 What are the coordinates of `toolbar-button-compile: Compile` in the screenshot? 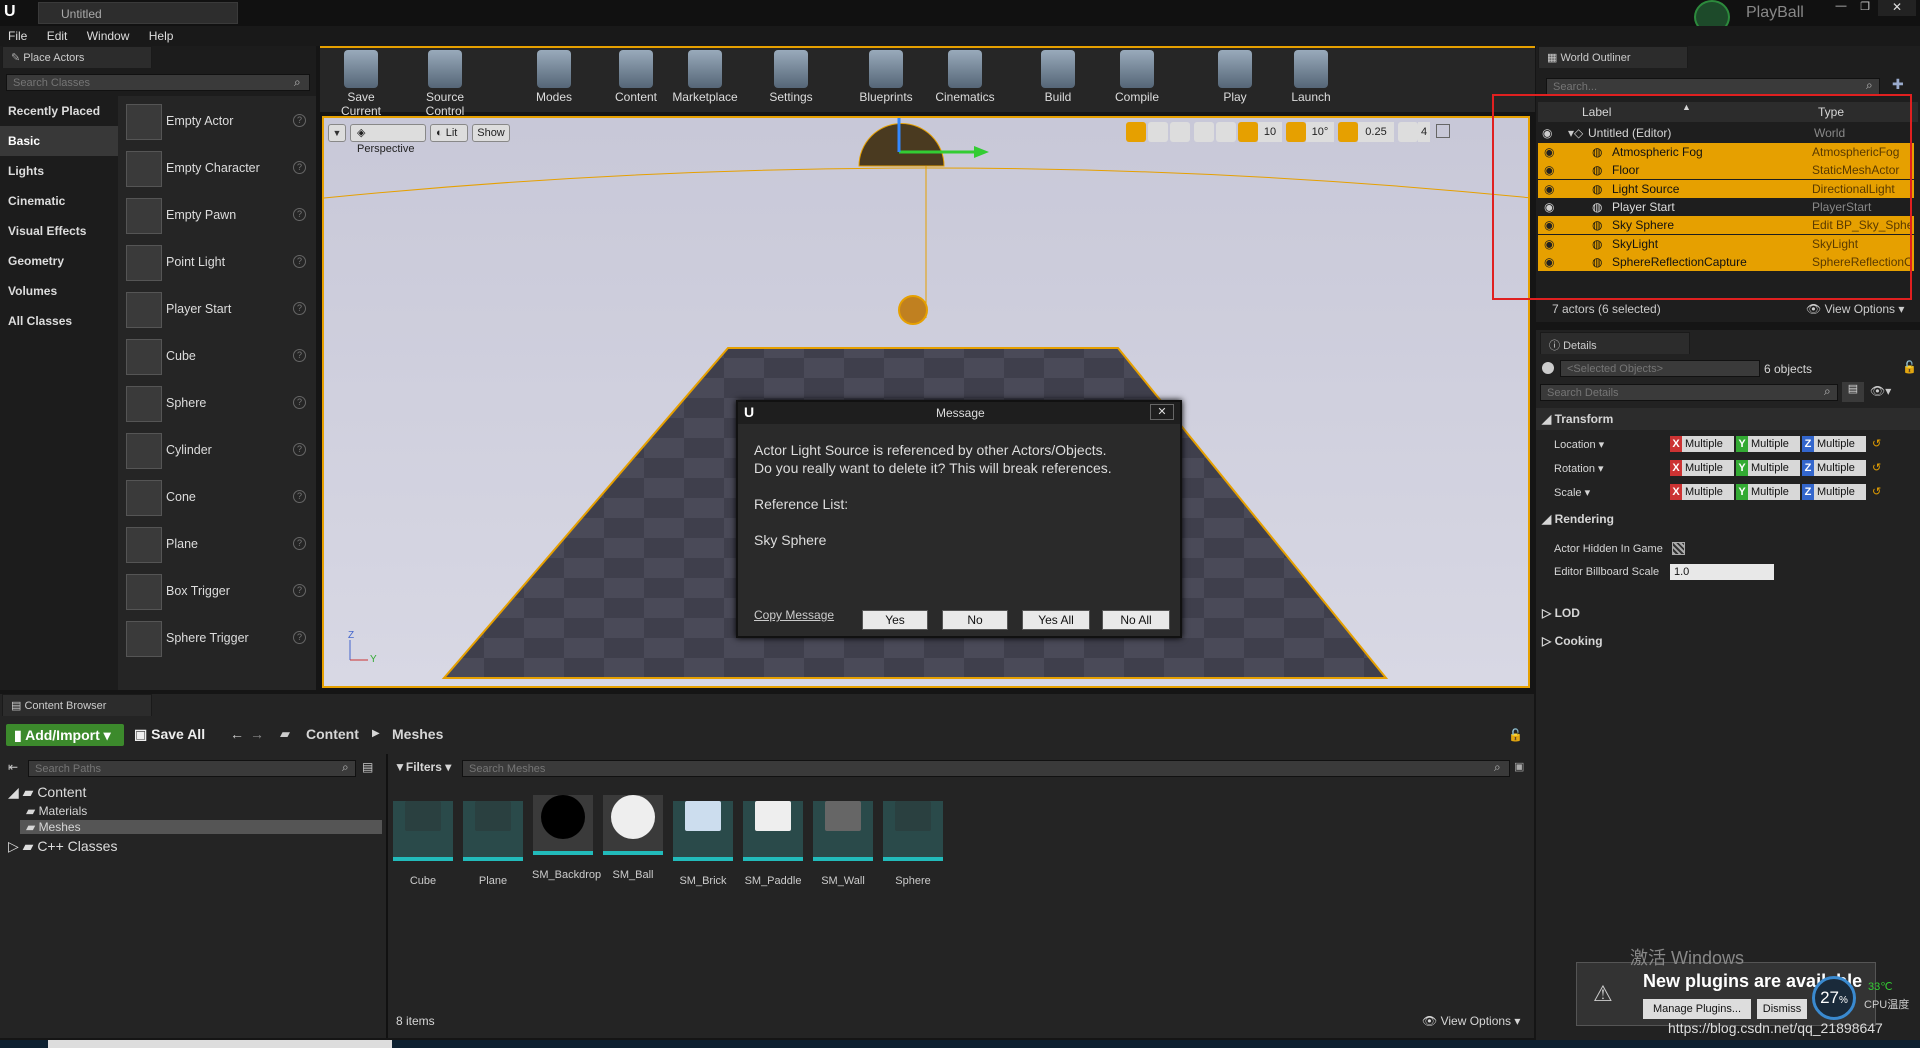 It's located at (1137, 77).